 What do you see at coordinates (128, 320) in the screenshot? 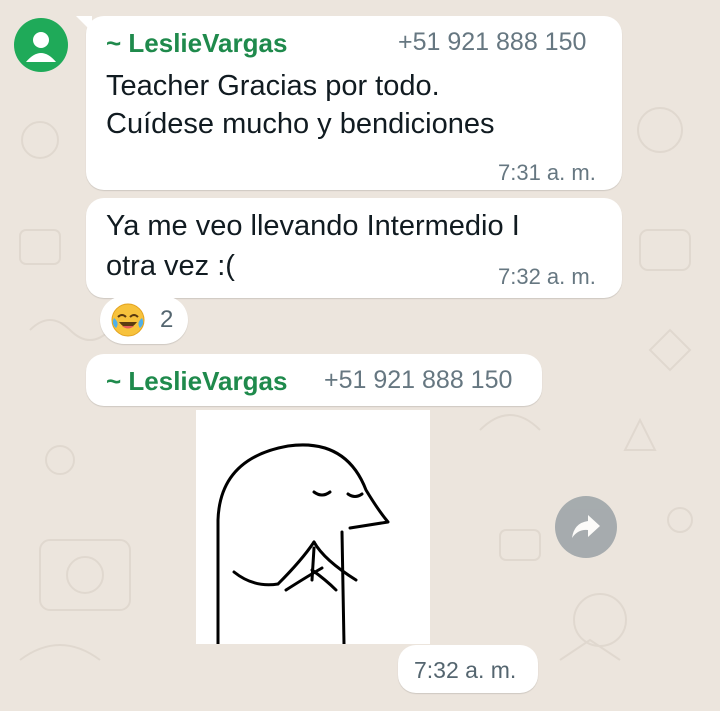
I see `tears-of-joy-emoji-icon` at bounding box center [128, 320].